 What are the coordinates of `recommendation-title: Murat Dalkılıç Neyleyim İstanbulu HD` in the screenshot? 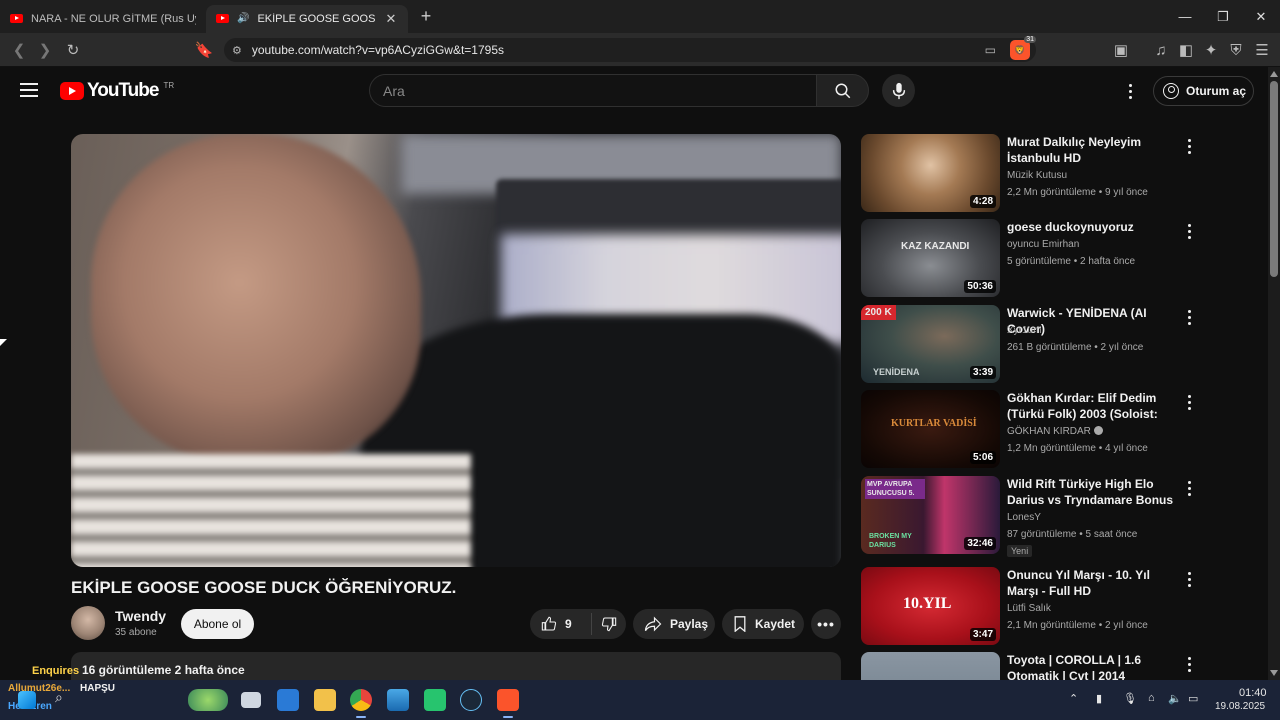 It's located at (1093, 150).